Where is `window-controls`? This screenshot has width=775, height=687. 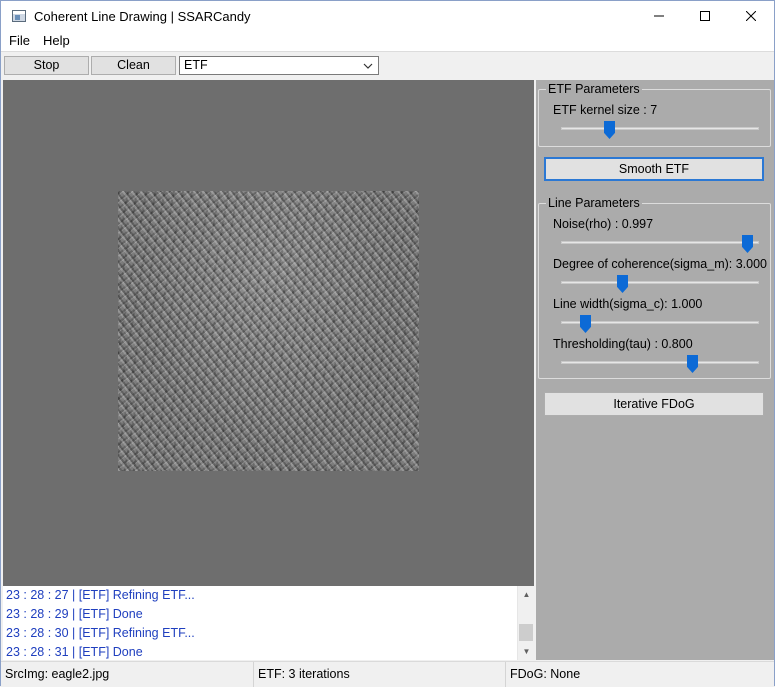 window-controls is located at coordinates (705, 16).